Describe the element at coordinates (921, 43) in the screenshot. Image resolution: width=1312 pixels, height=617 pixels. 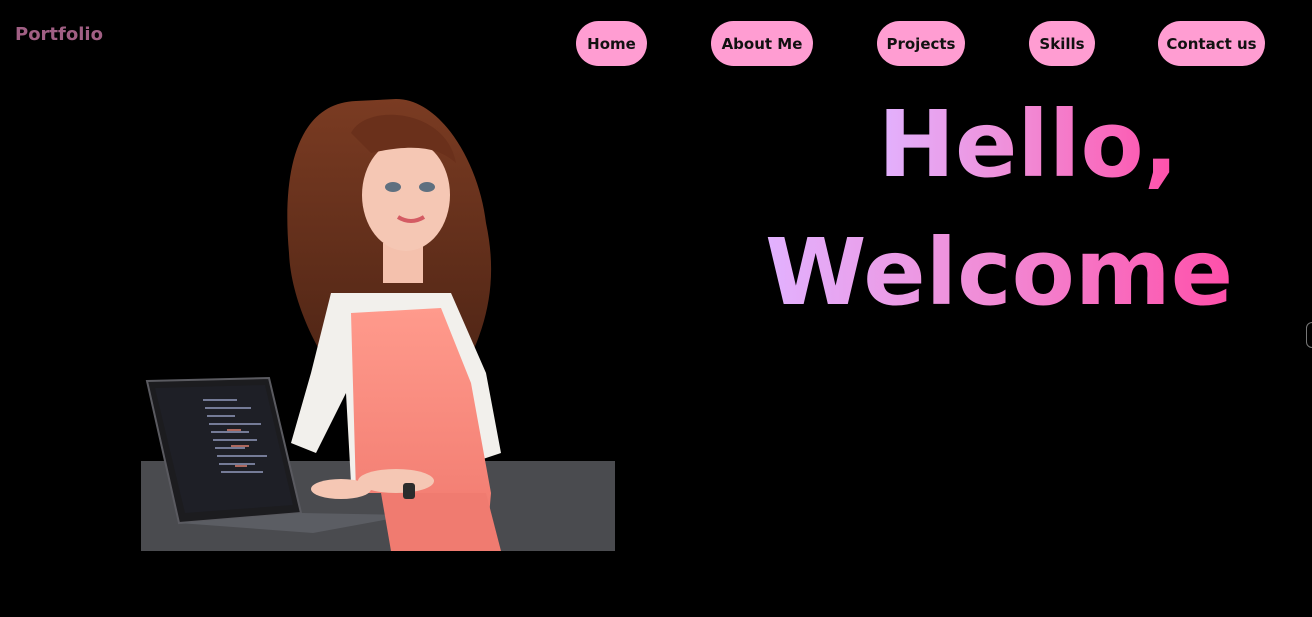
I see `nav-projects-button: Projects` at that location.